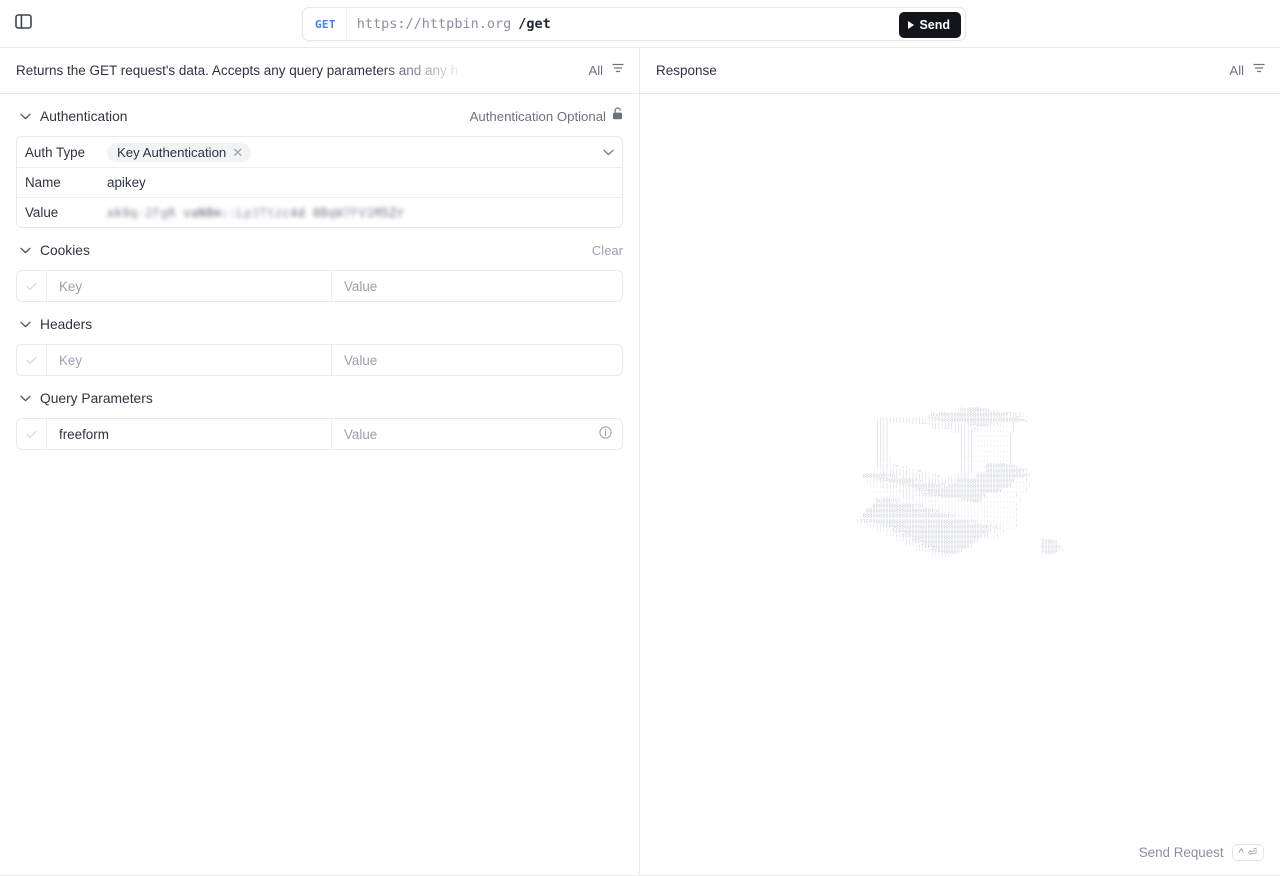  What do you see at coordinates (71, 360) in the screenshot?
I see `header-key-placeholder: Key` at bounding box center [71, 360].